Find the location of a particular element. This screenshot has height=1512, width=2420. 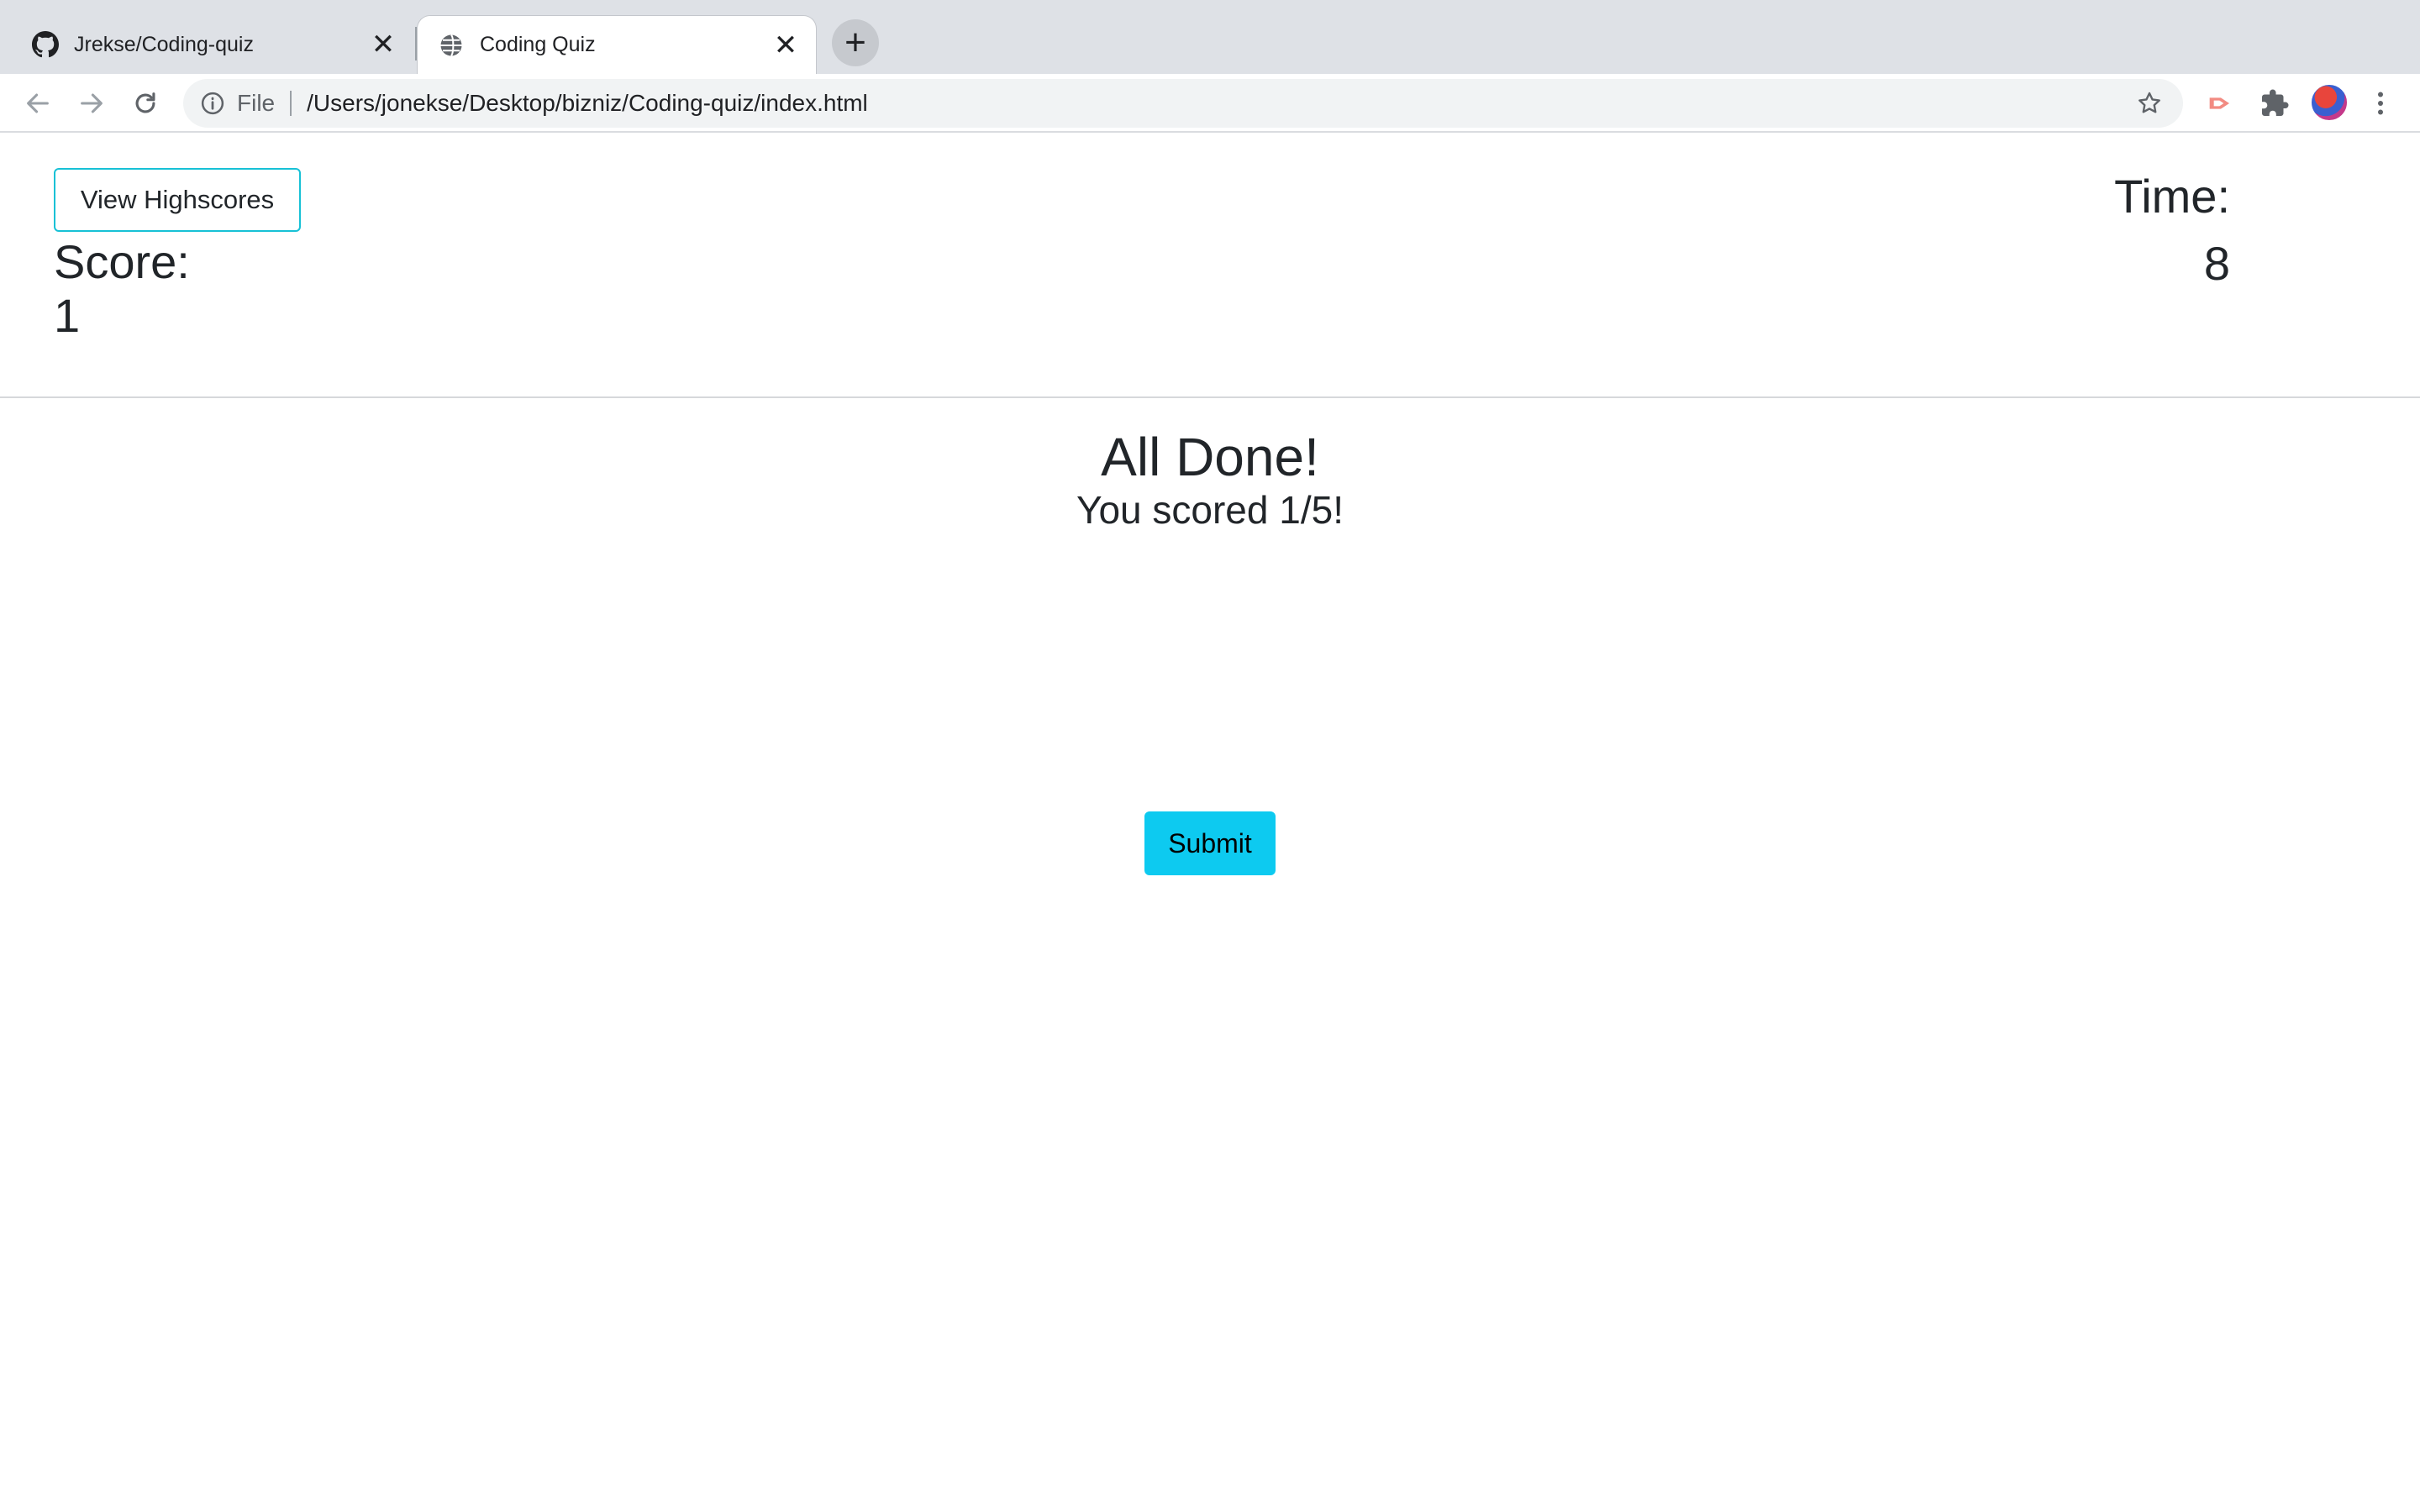

info-icon is located at coordinates (212, 103).